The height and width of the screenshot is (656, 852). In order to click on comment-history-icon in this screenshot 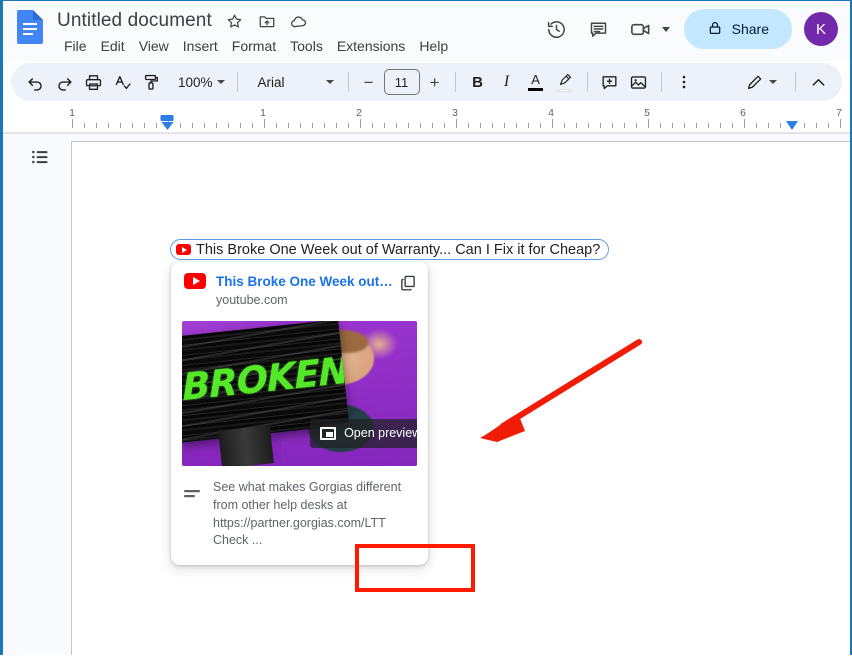, I will do `click(599, 29)`.